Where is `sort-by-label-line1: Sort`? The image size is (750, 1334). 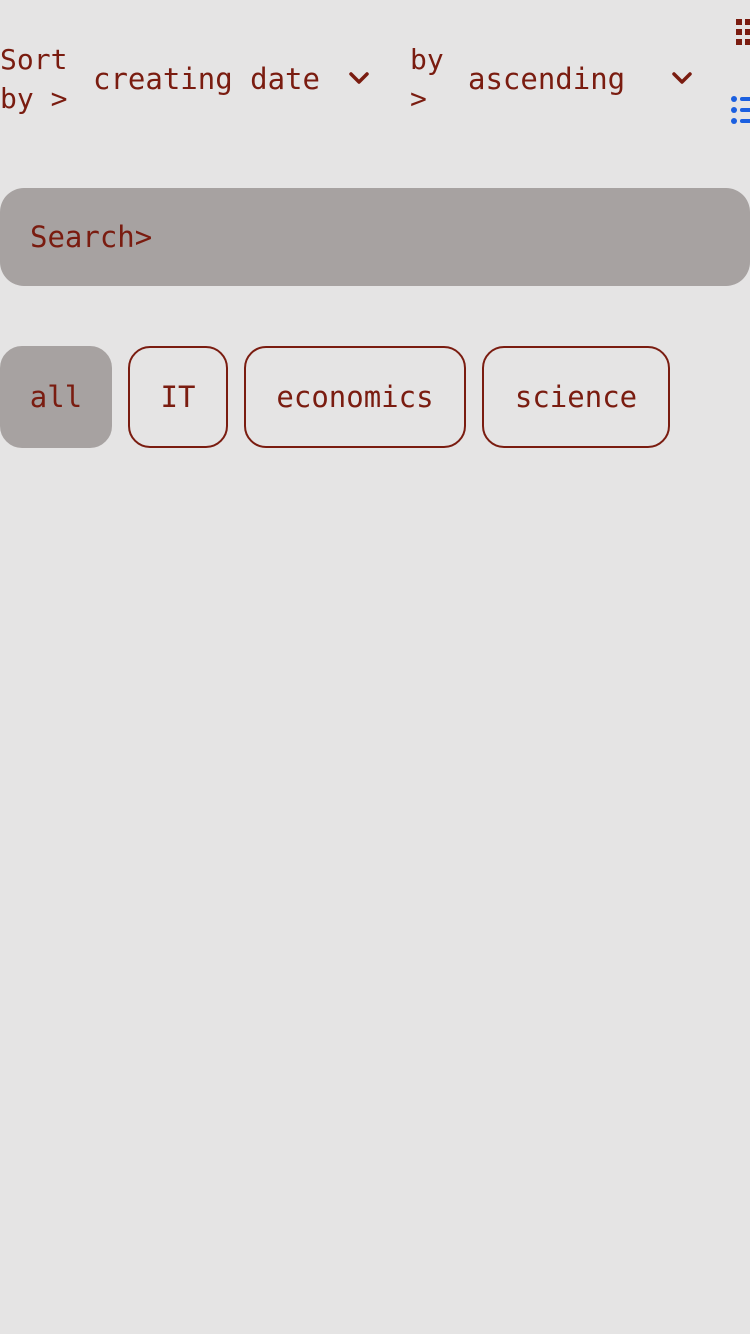 sort-by-label-line1: Sort is located at coordinates (34, 59).